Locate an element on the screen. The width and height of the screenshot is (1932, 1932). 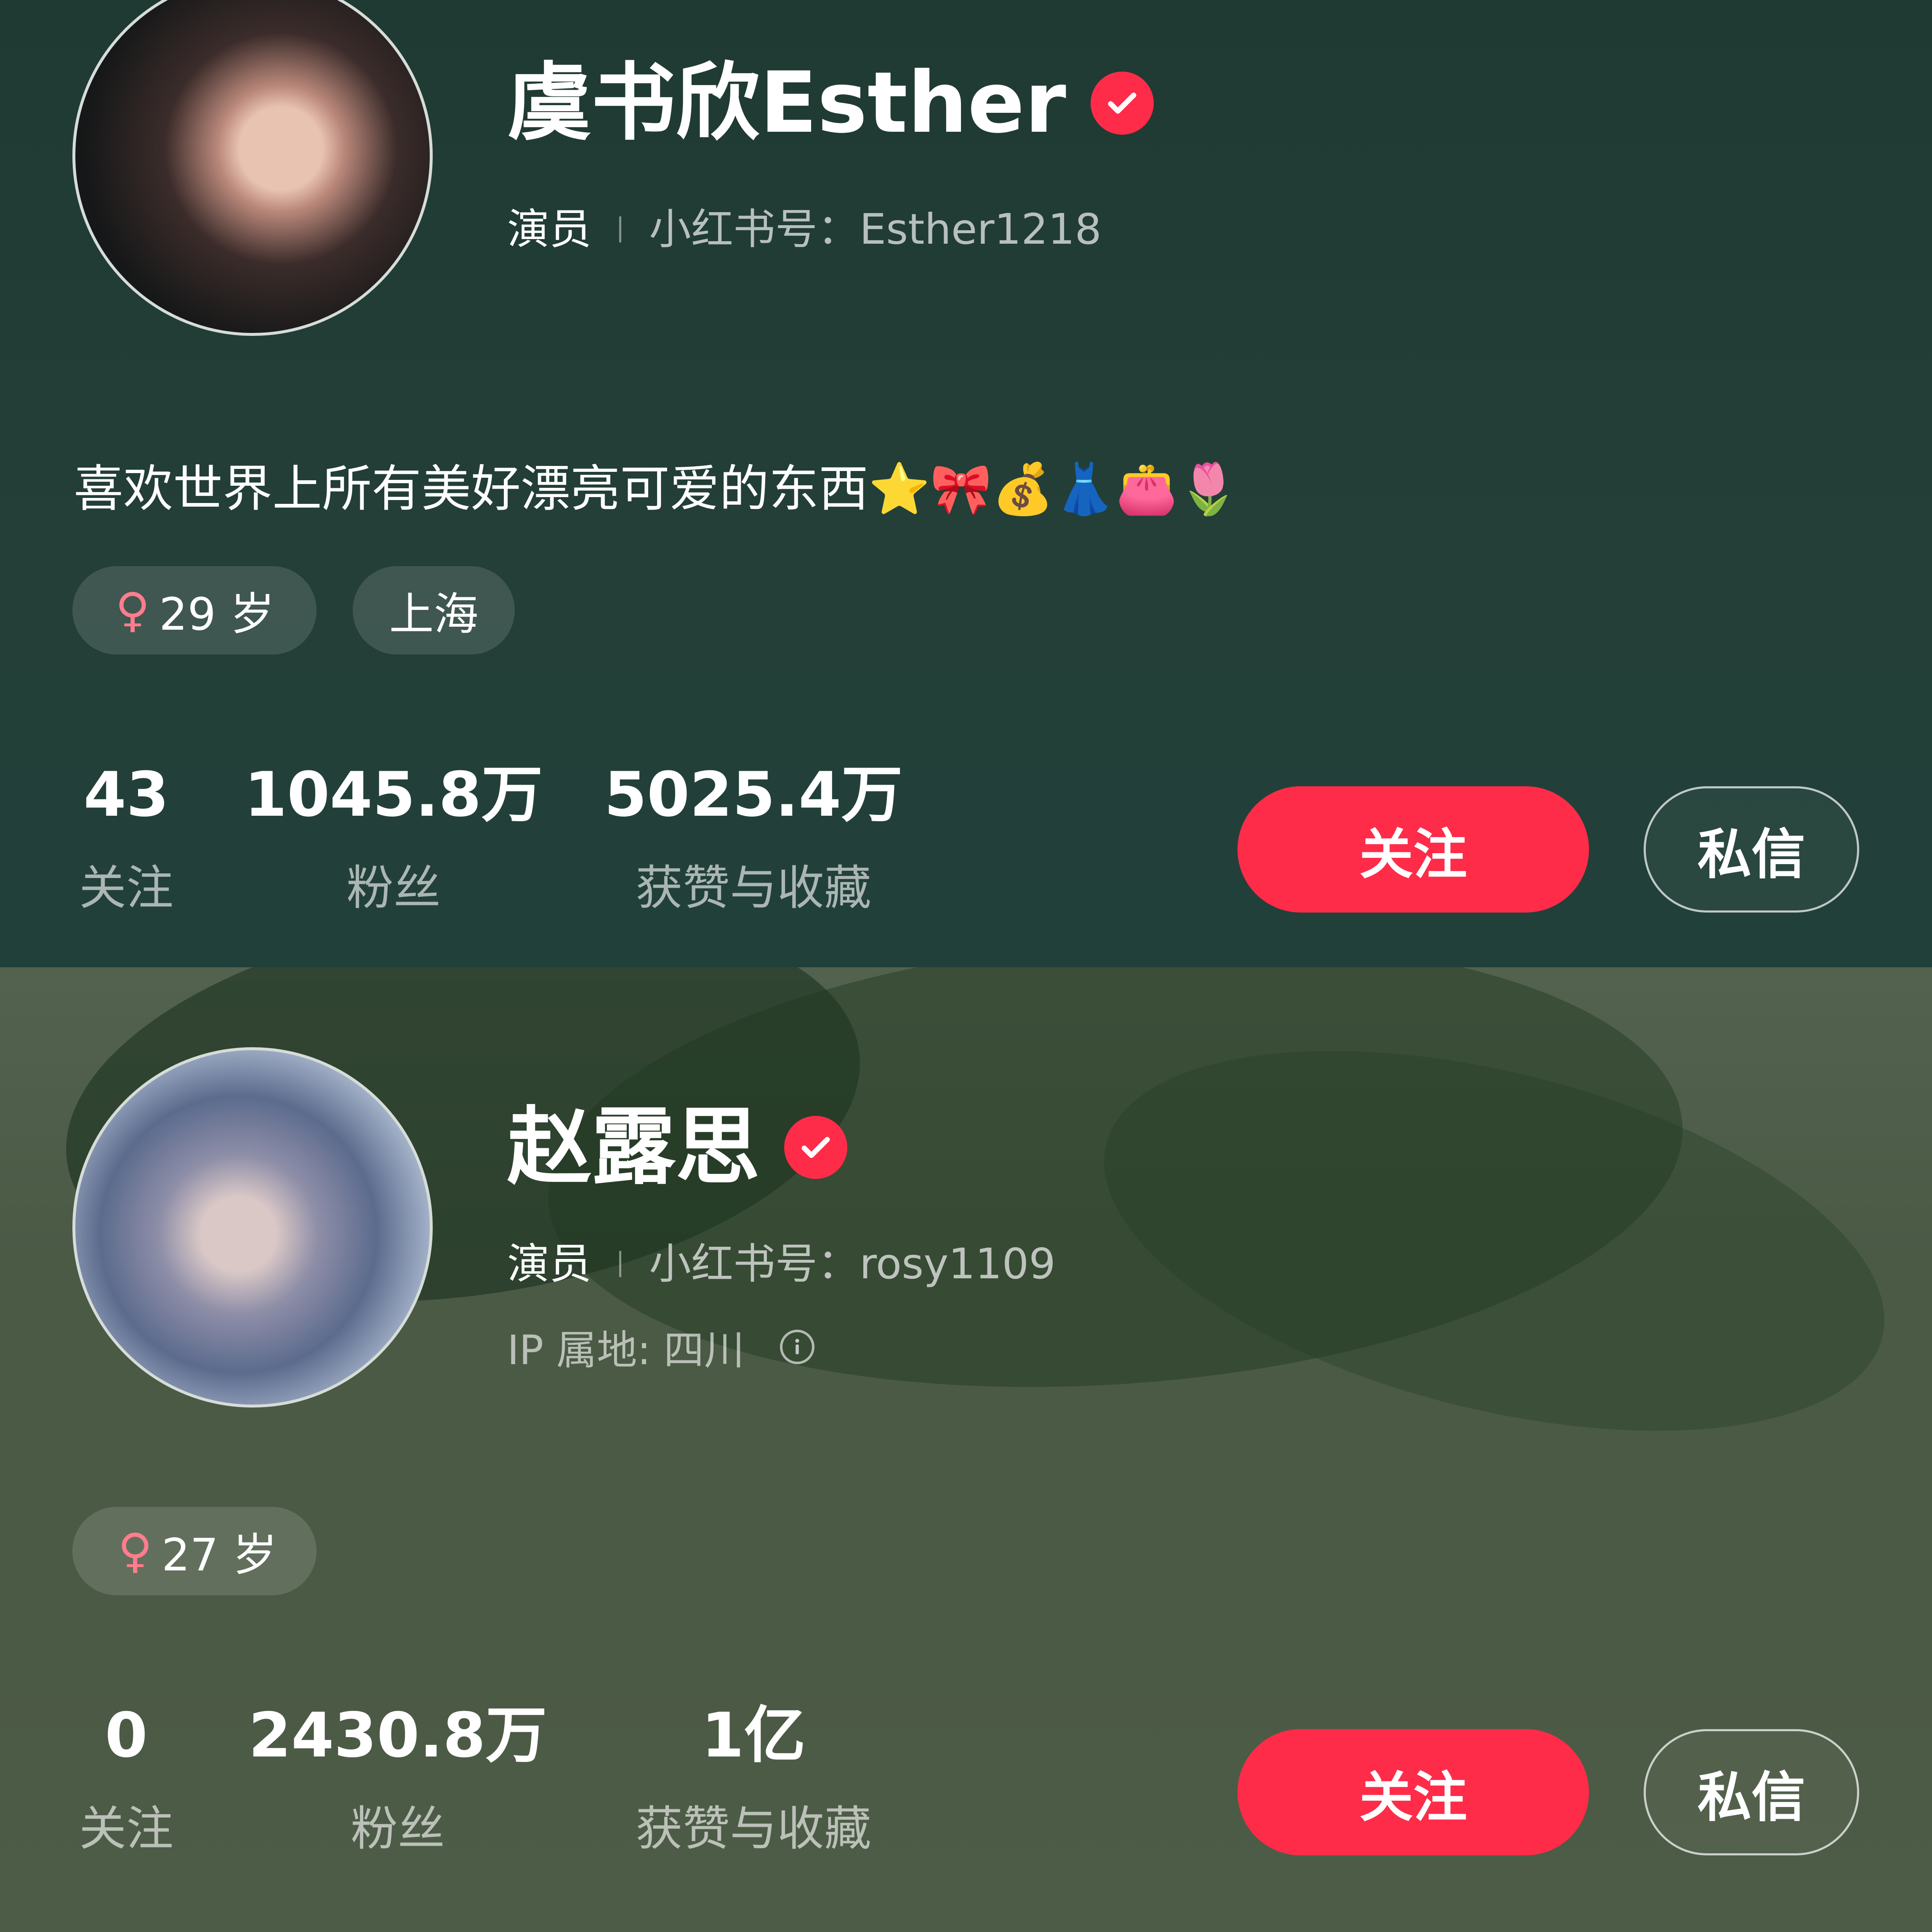
profile-name-row: 赵露思 is located at coordinates (678, 1147).